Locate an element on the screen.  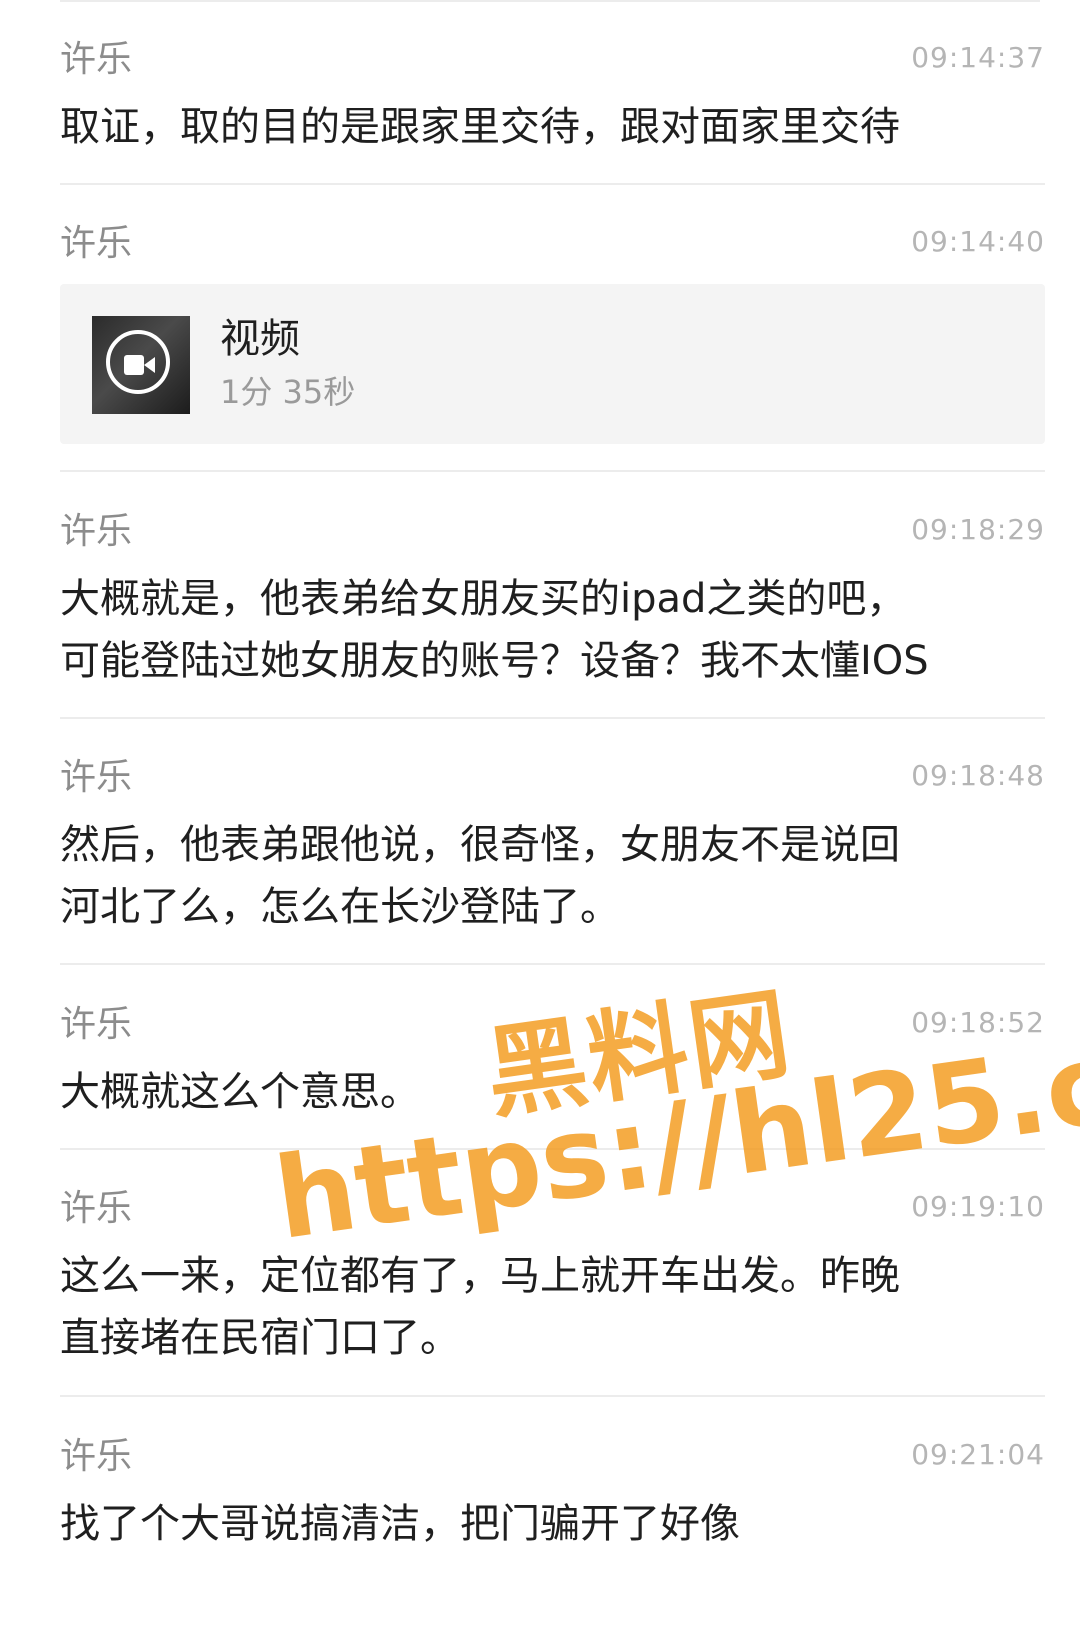
message-time: 09:21:04 is located at coordinates (978, 1454).